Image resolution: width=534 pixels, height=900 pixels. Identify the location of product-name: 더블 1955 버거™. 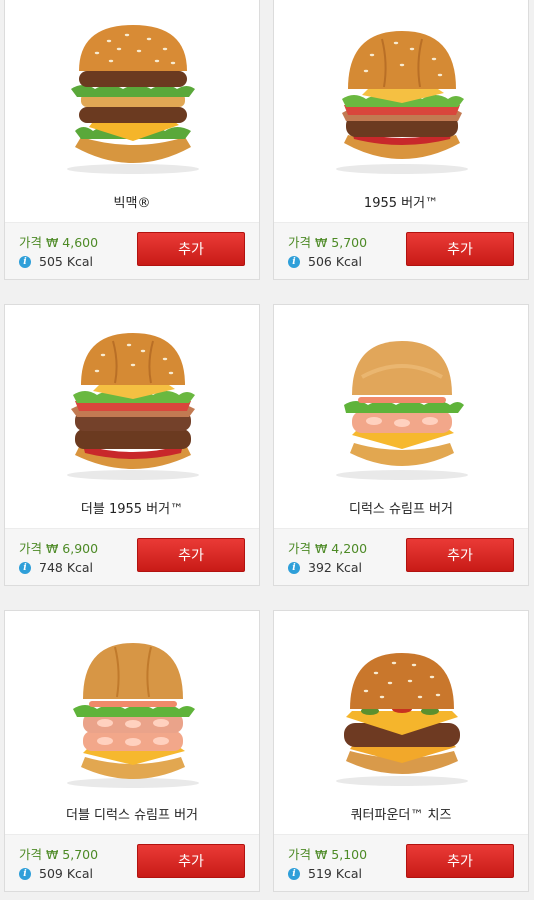
(132, 509).